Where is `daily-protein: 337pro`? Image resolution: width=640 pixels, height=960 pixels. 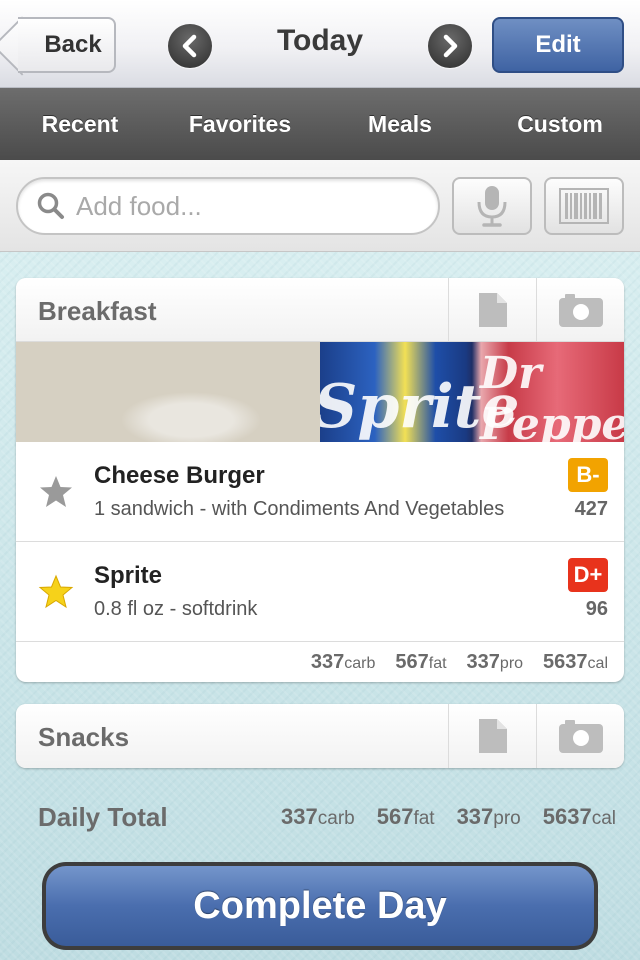 daily-protein: 337pro is located at coordinates (488, 816).